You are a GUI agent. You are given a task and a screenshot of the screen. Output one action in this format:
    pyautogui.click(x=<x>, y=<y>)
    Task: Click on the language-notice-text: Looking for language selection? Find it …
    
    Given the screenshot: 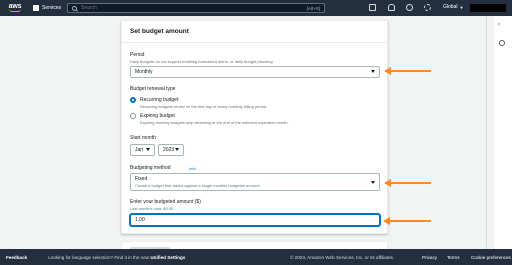 What is the action you would take?
    pyautogui.click(x=99, y=257)
    